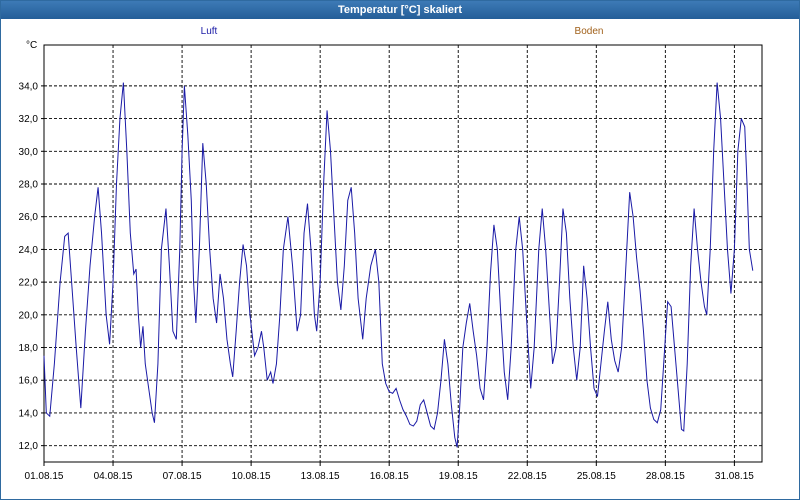 The image size is (800, 500). What do you see at coordinates (29, 119) in the screenshot?
I see `y-tick-label: 32,0` at bounding box center [29, 119].